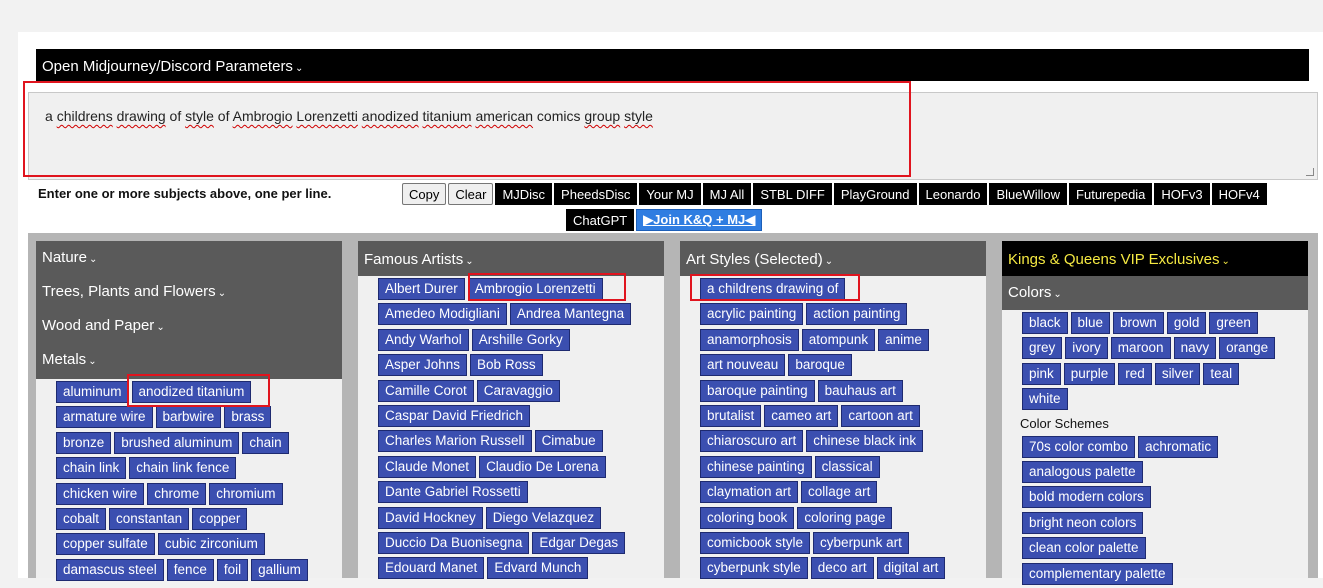  What do you see at coordinates (511, 258) in the screenshot?
I see `section-famous-artists: Famous Artists ⌄` at bounding box center [511, 258].